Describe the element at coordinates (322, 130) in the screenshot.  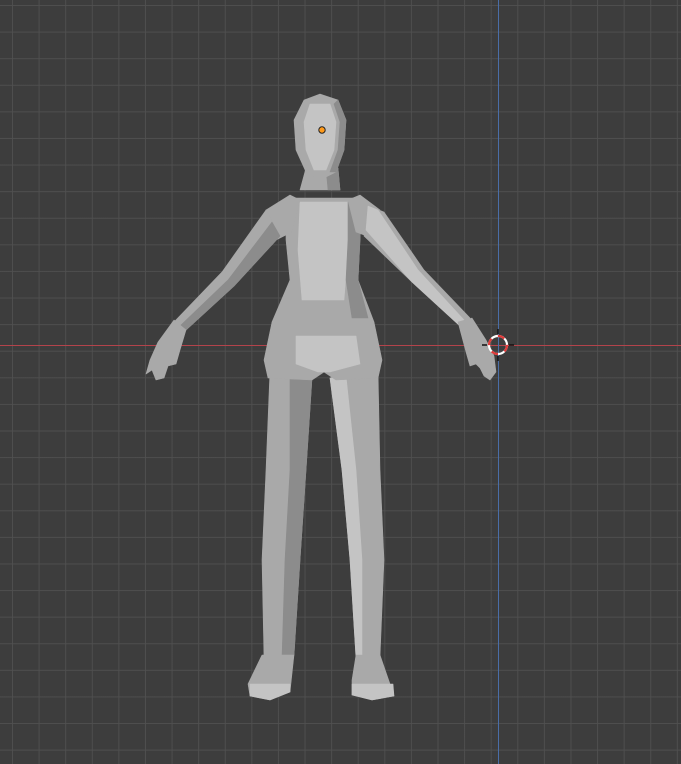
I see `object-origin-icon` at that location.